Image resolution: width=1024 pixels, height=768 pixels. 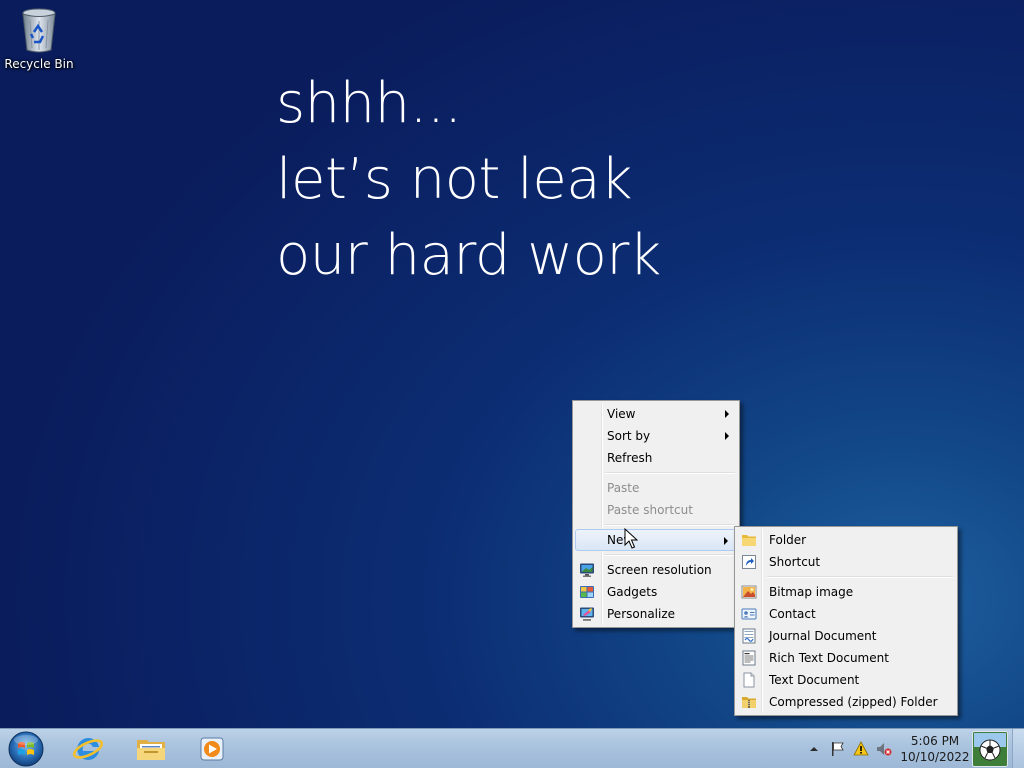 I want to click on gadgets-icon, so click(x=587, y=592).